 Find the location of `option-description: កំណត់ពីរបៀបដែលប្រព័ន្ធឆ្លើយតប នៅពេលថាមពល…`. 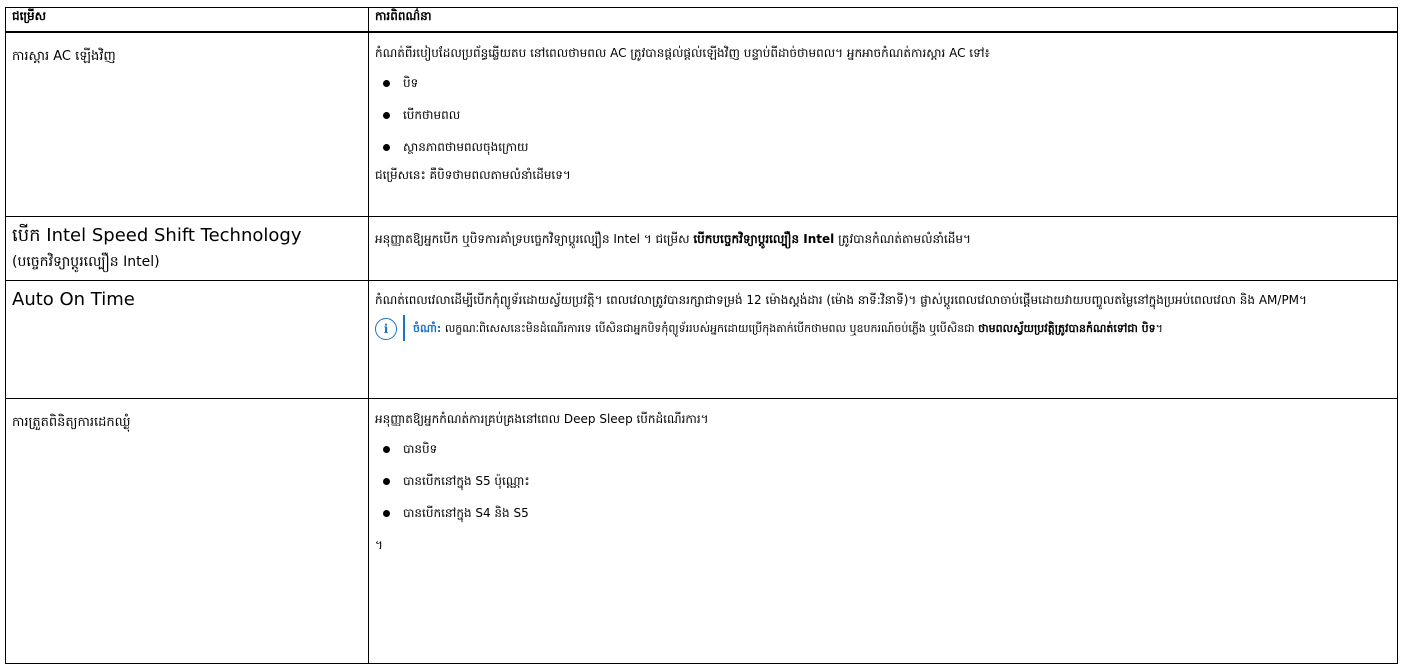

option-description: កំណត់ពីរបៀបដែលប្រព័ន្ធឆ្លើយតប នៅពេលថាមពល… is located at coordinates (682, 52).